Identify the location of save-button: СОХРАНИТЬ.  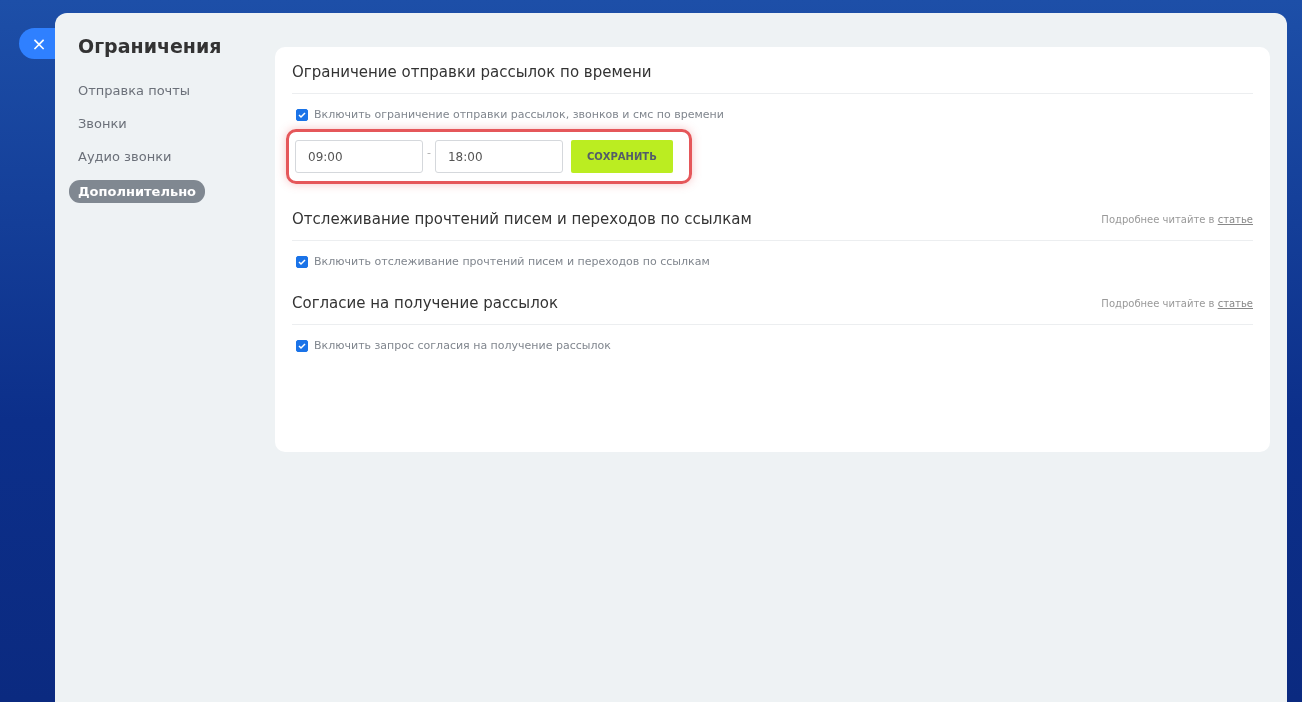
(622, 156).